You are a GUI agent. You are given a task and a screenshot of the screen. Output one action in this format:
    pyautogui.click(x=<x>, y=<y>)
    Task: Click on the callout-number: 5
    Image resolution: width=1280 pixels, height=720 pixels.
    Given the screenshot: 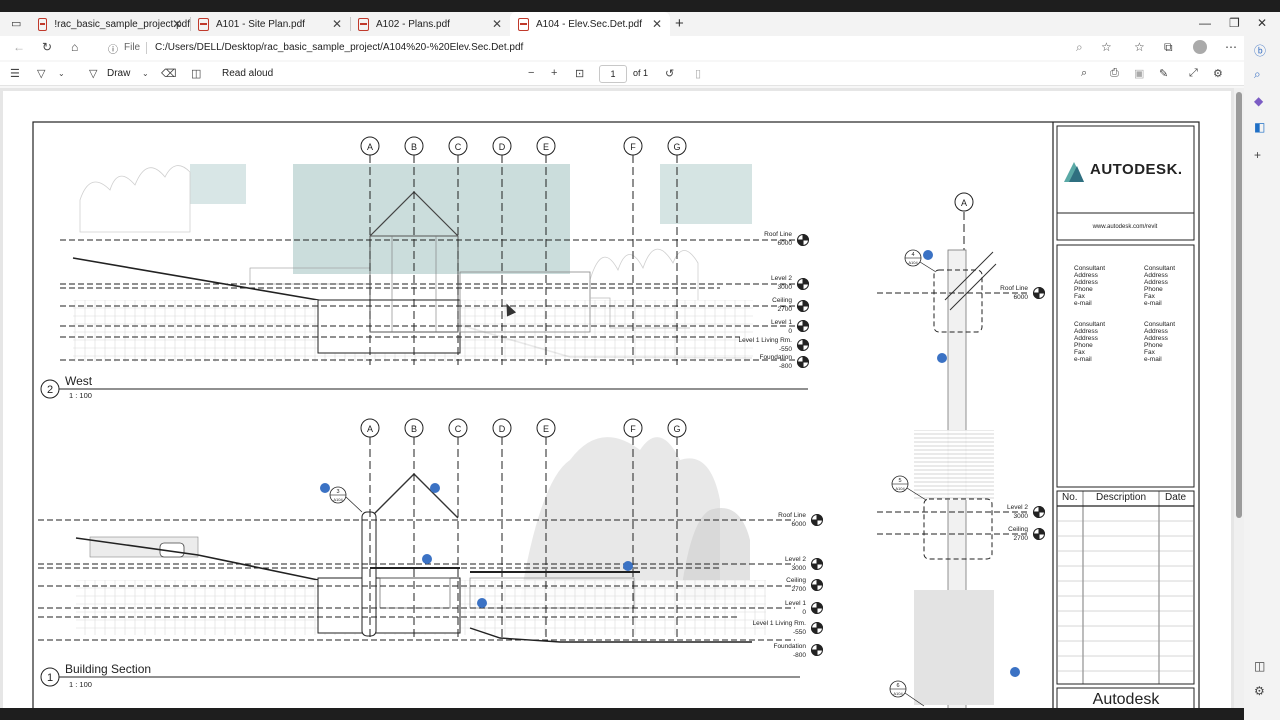 What is the action you would take?
    pyautogui.click(x=899, y=481)
    